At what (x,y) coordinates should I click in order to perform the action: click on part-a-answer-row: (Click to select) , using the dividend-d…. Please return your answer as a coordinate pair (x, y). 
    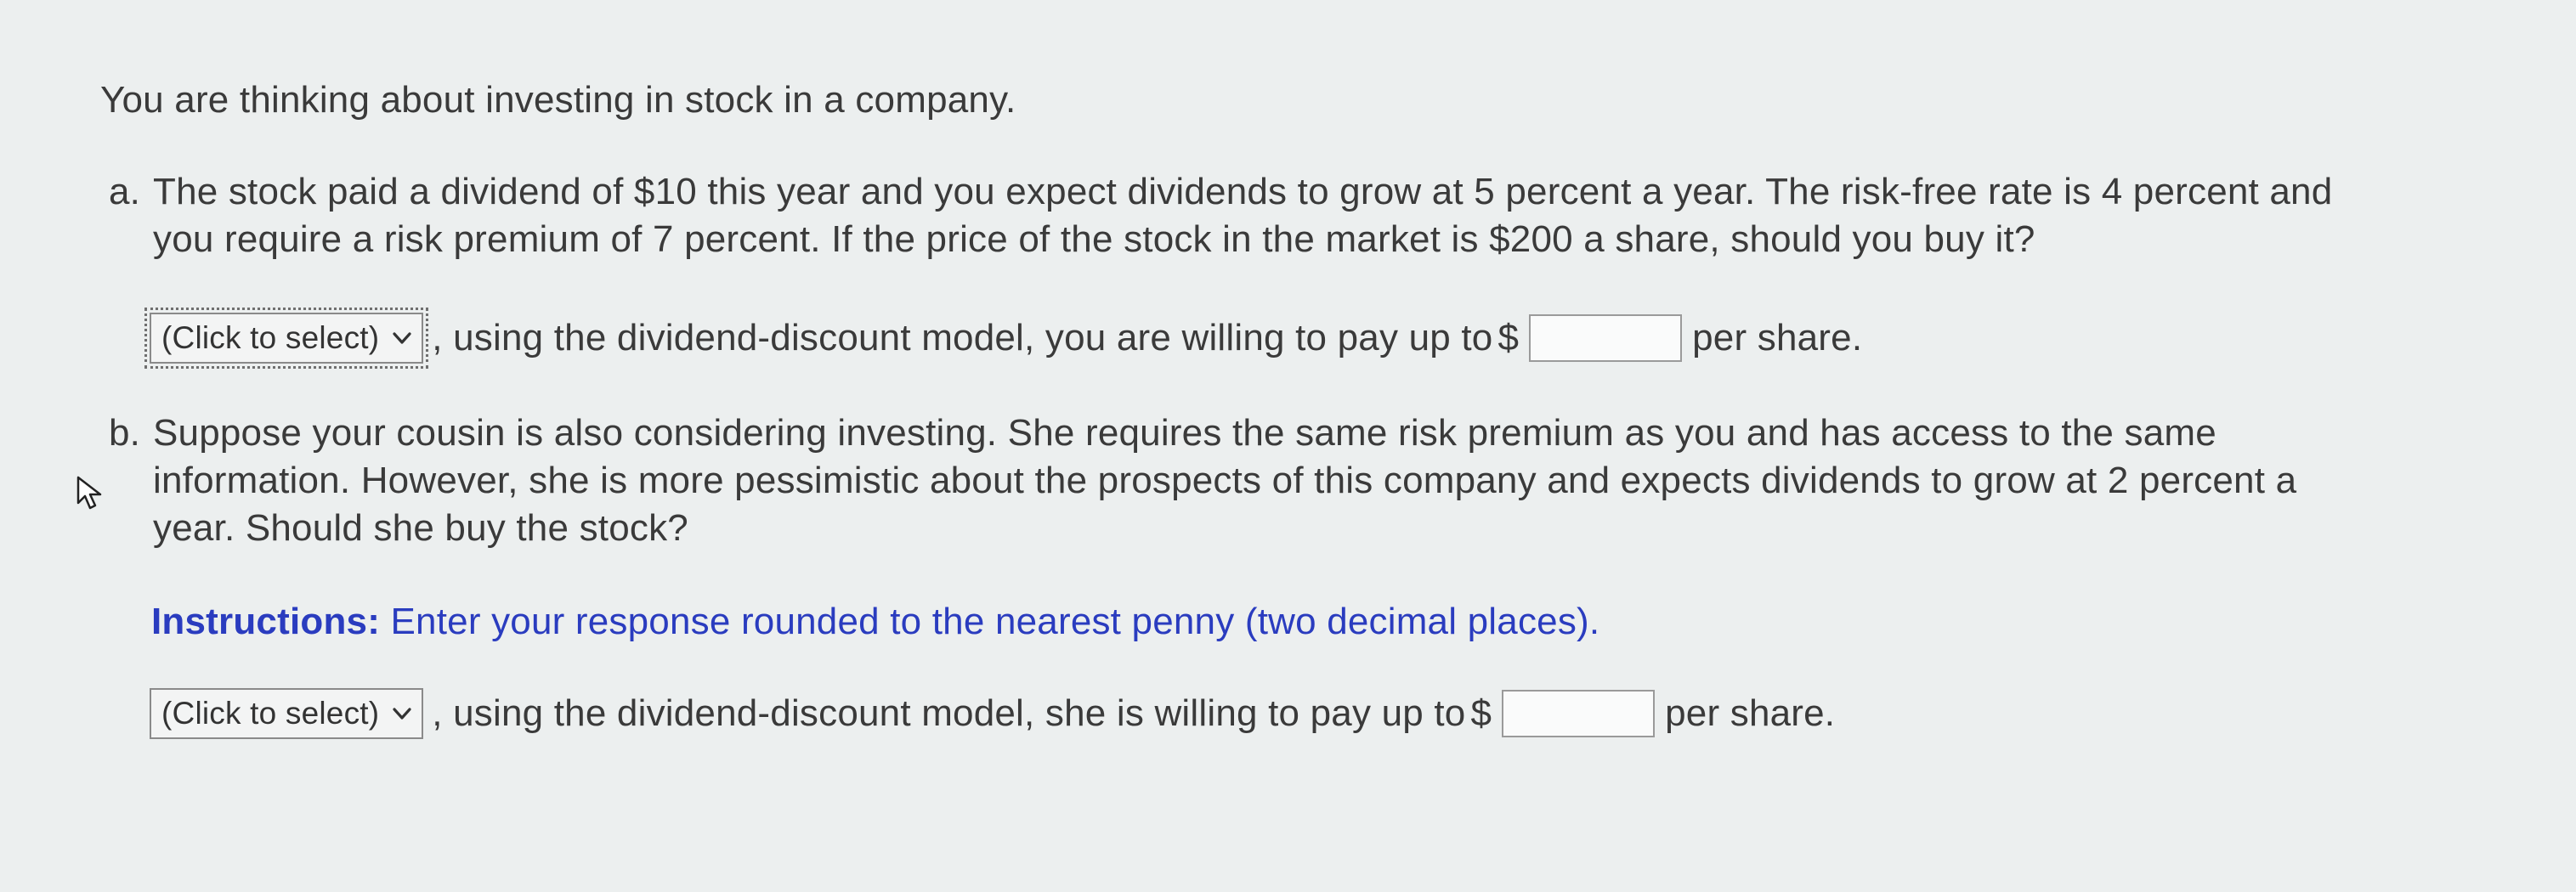
    Looking at the image, I should click on (1003, 338).